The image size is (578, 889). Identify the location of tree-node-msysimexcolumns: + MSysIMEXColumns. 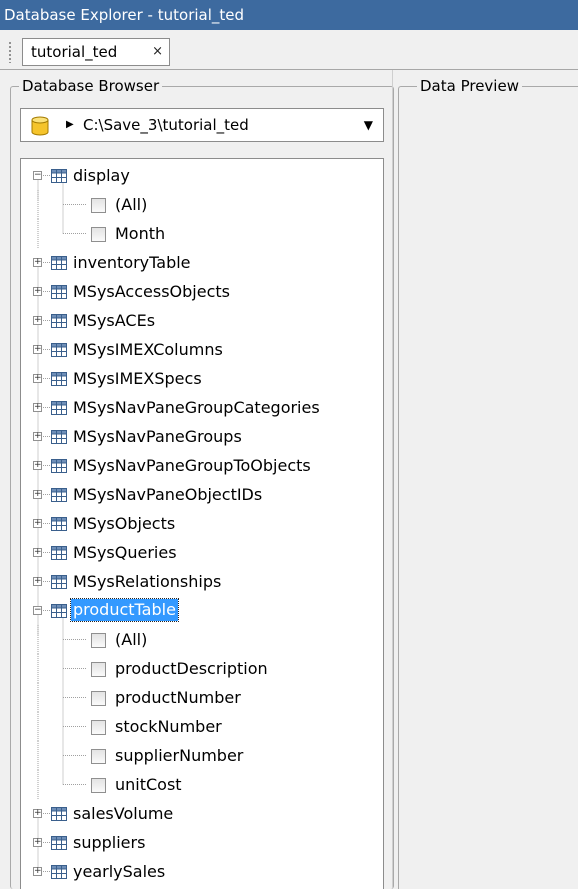
(202, 349).